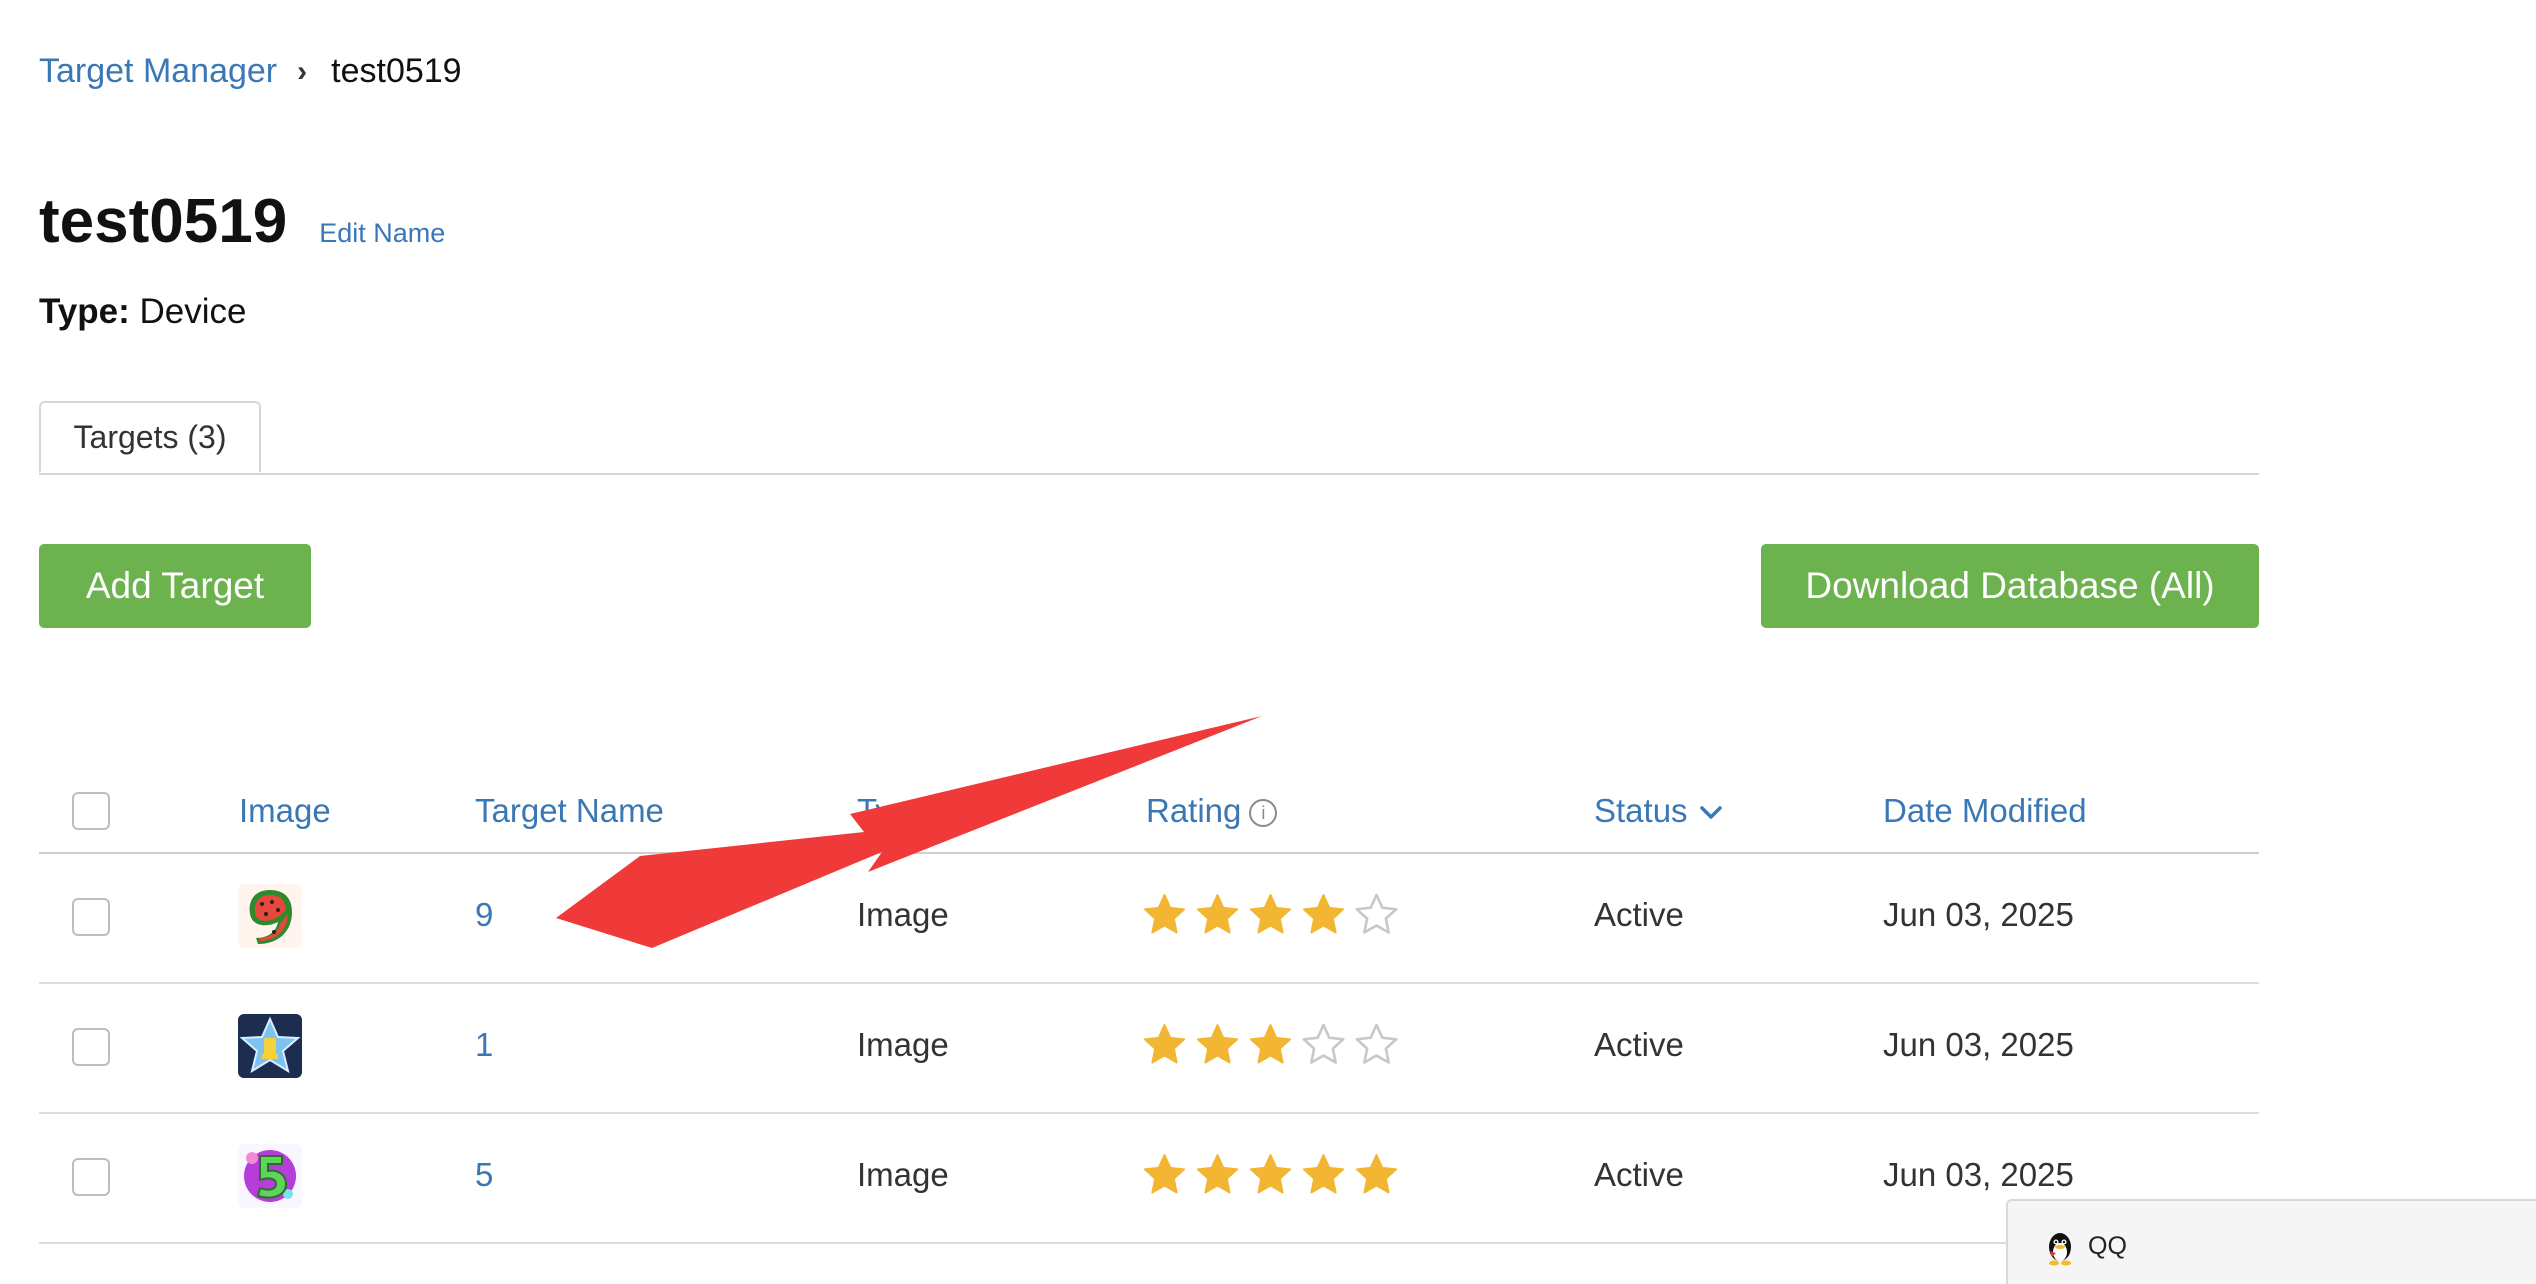 This screenshot has height=1284, width=2536. What do you see at coordinates (163, 221) in the screenshot?
I see `page-title: test0519` at bounding box center [163, 221].